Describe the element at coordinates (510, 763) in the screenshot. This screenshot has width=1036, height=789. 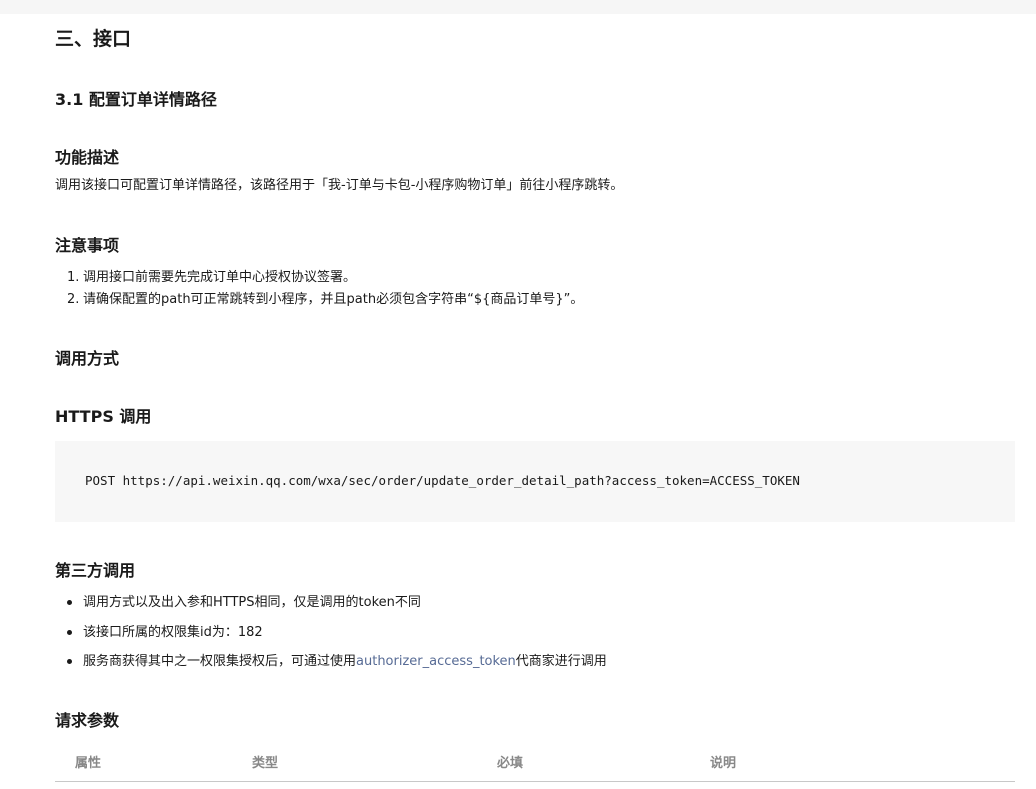
I see `column-header-required: 必填` at that location.